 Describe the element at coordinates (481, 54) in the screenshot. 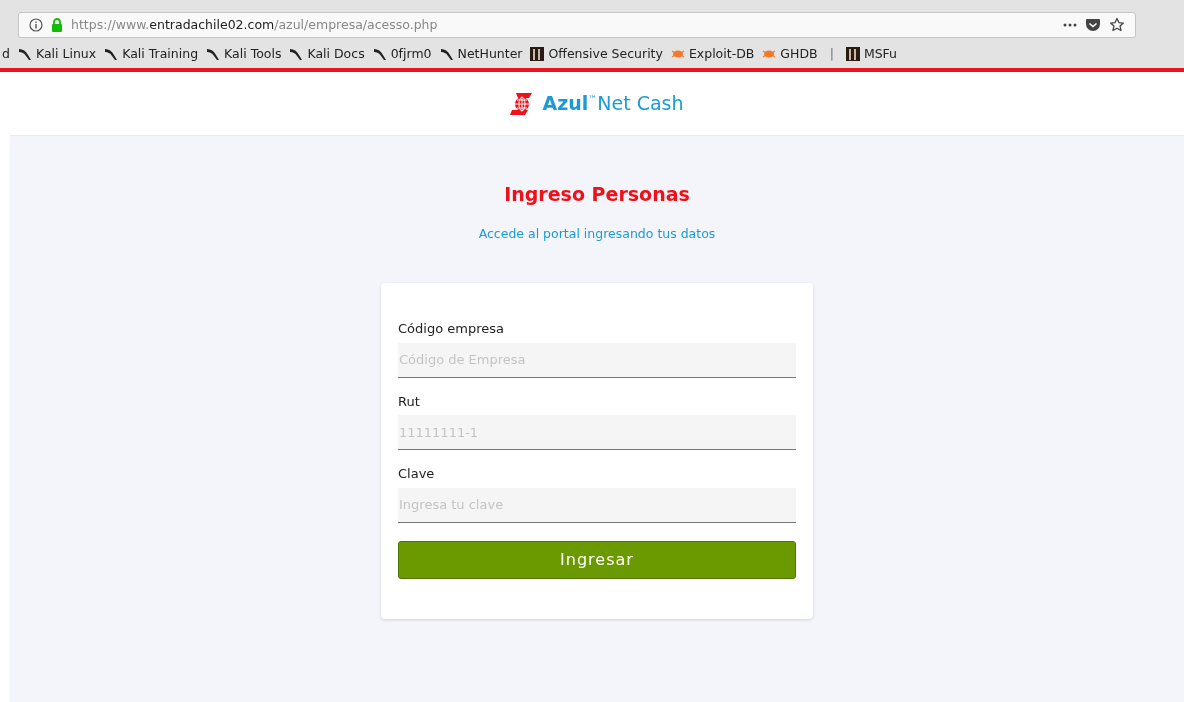

I see `bookmark: NetHunter` at that location.